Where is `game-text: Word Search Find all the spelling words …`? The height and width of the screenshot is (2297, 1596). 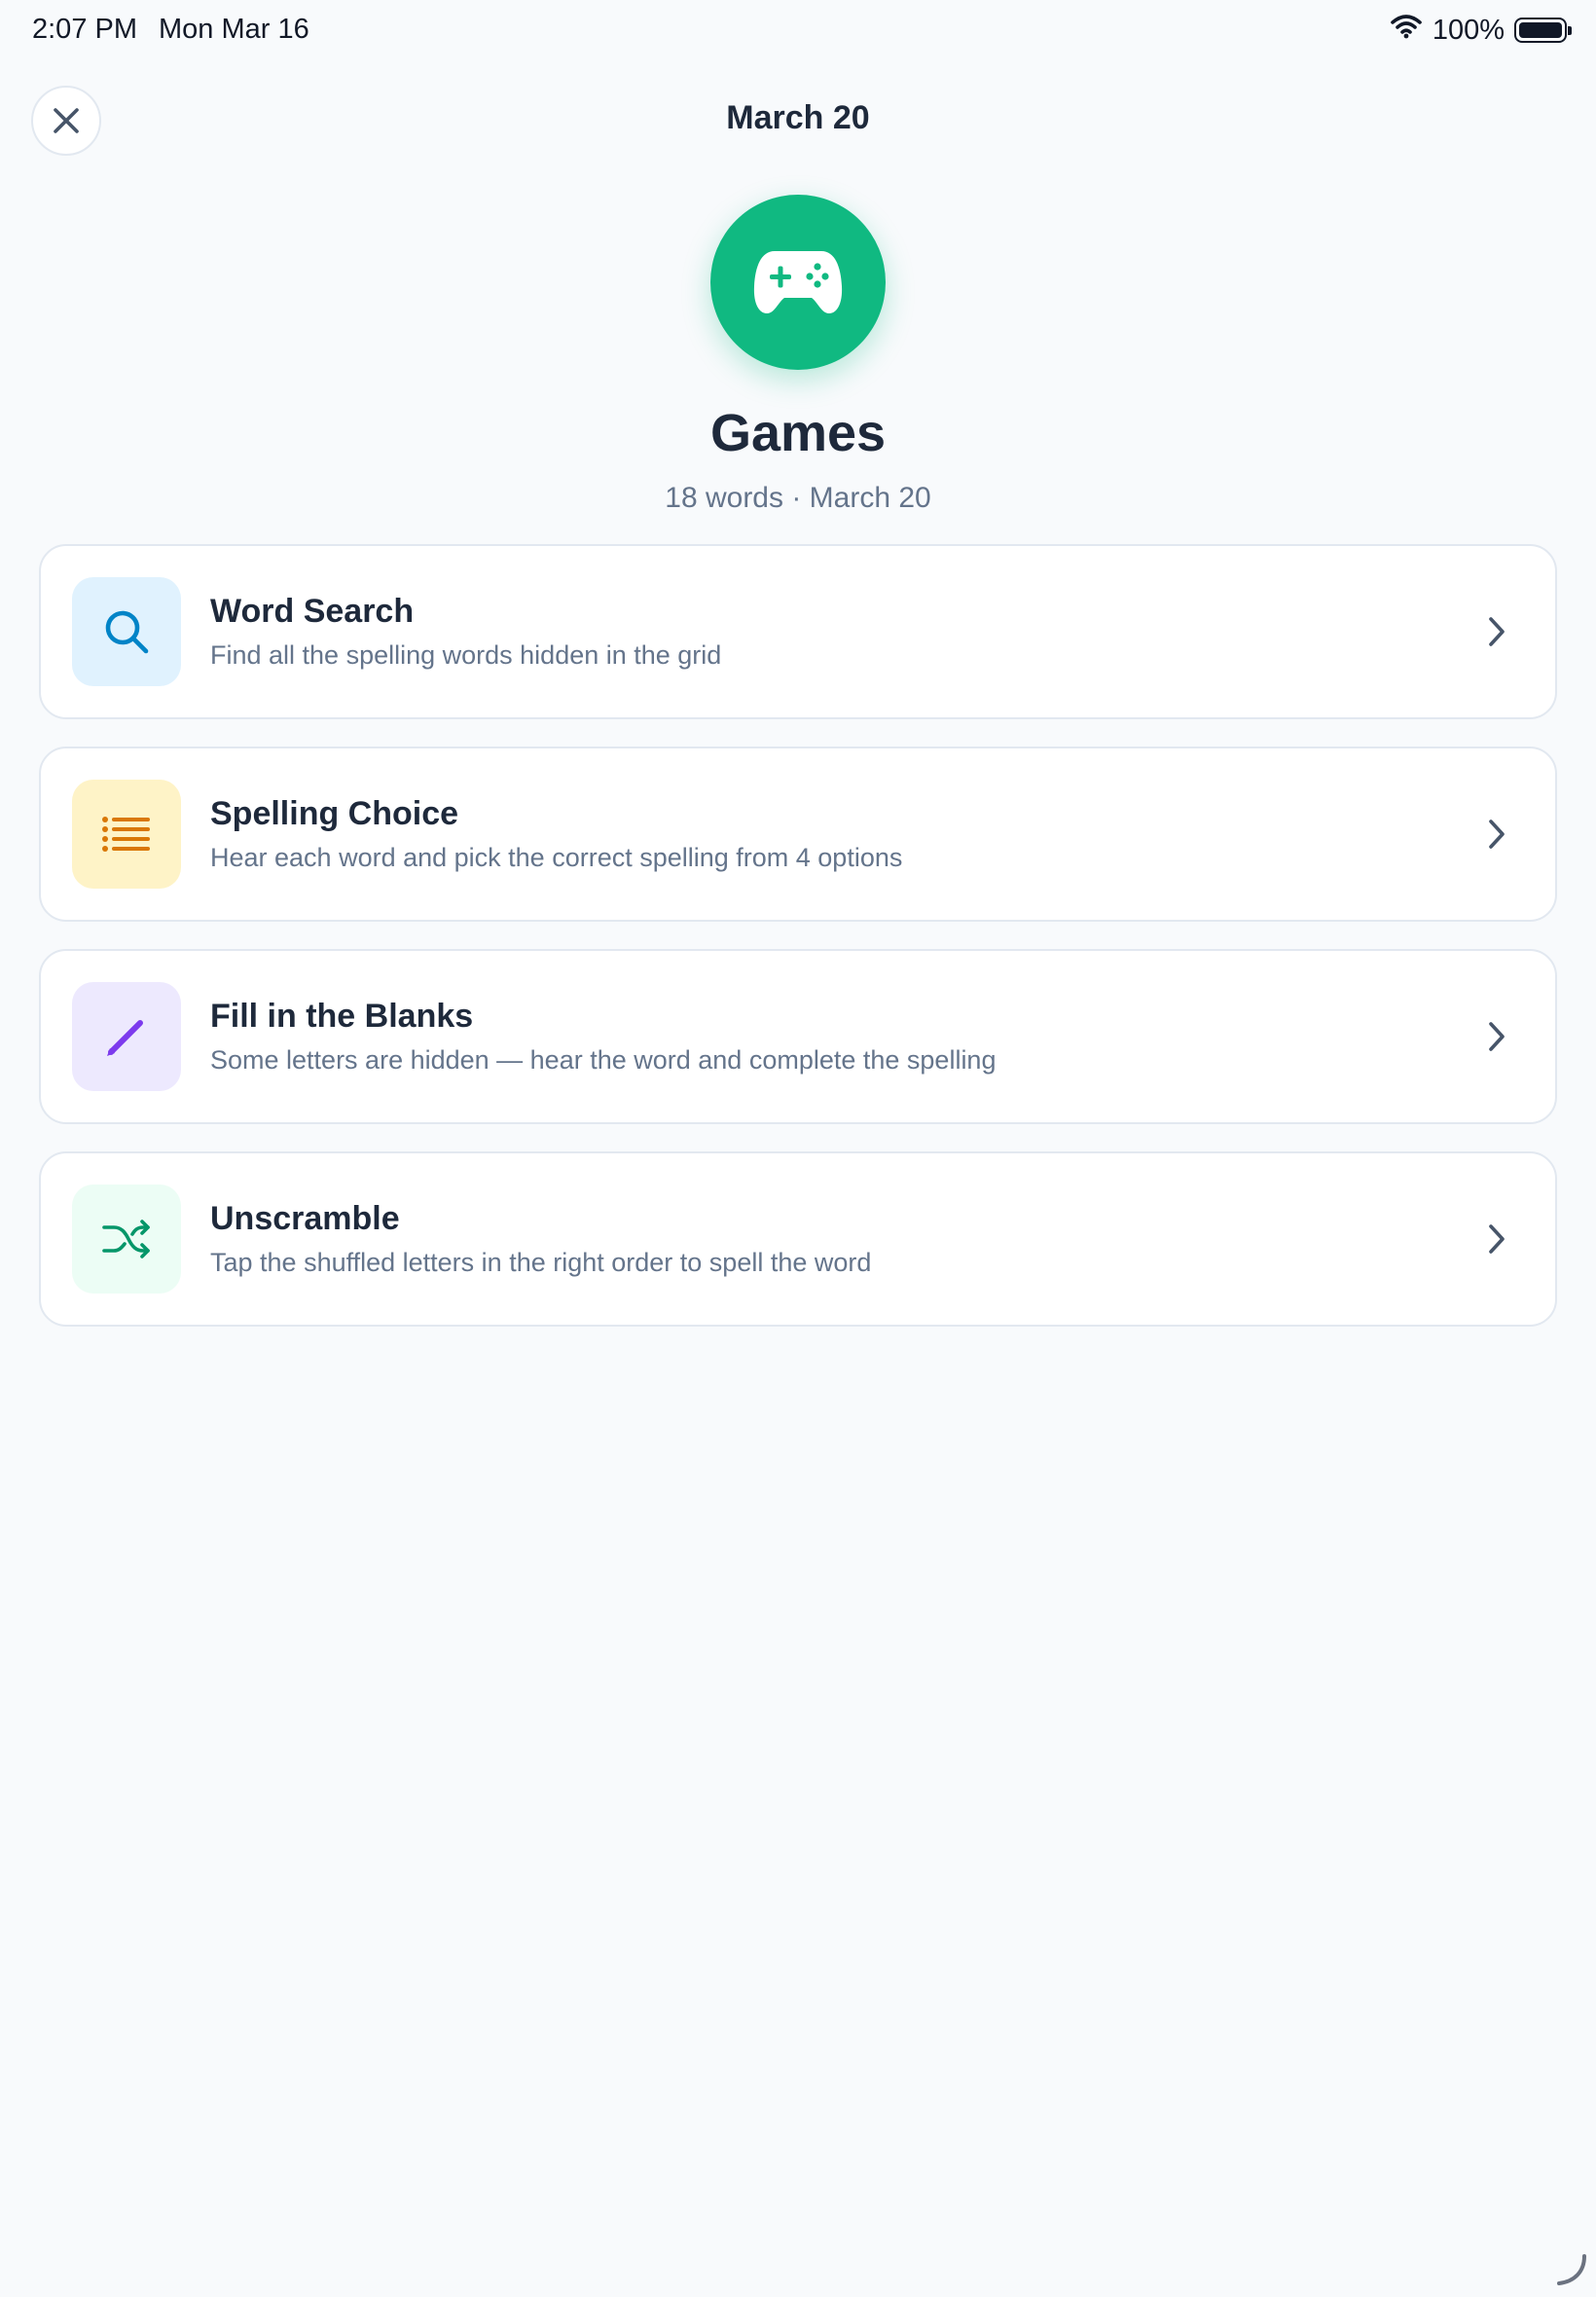 game-text: Word Search Find all the spelling words … is located at coordinates (843, 632).